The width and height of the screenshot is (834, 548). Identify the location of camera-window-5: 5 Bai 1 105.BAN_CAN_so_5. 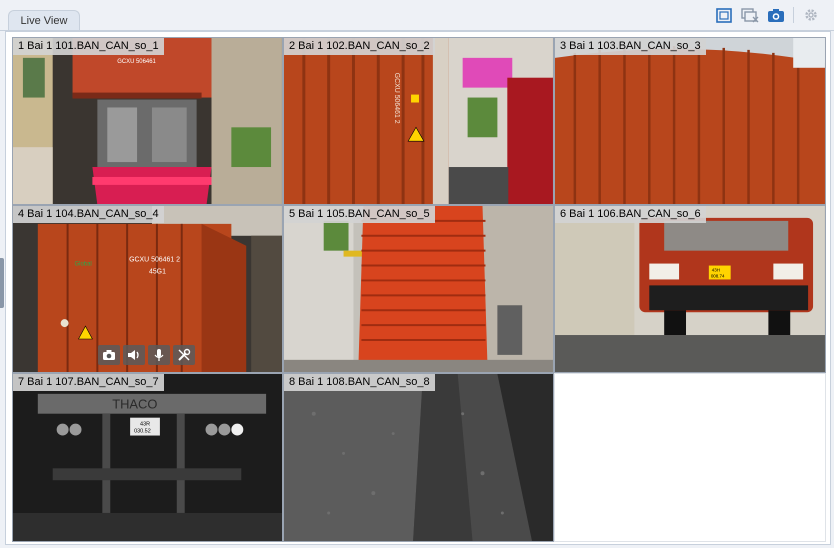
(418, 289).